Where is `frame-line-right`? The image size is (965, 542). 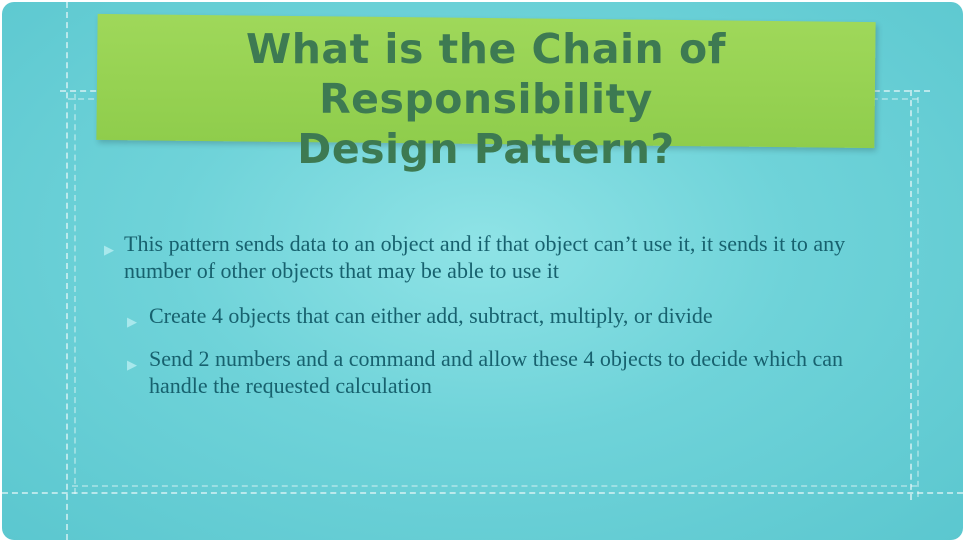 frame-line-right is located at coordinates (911, 295).